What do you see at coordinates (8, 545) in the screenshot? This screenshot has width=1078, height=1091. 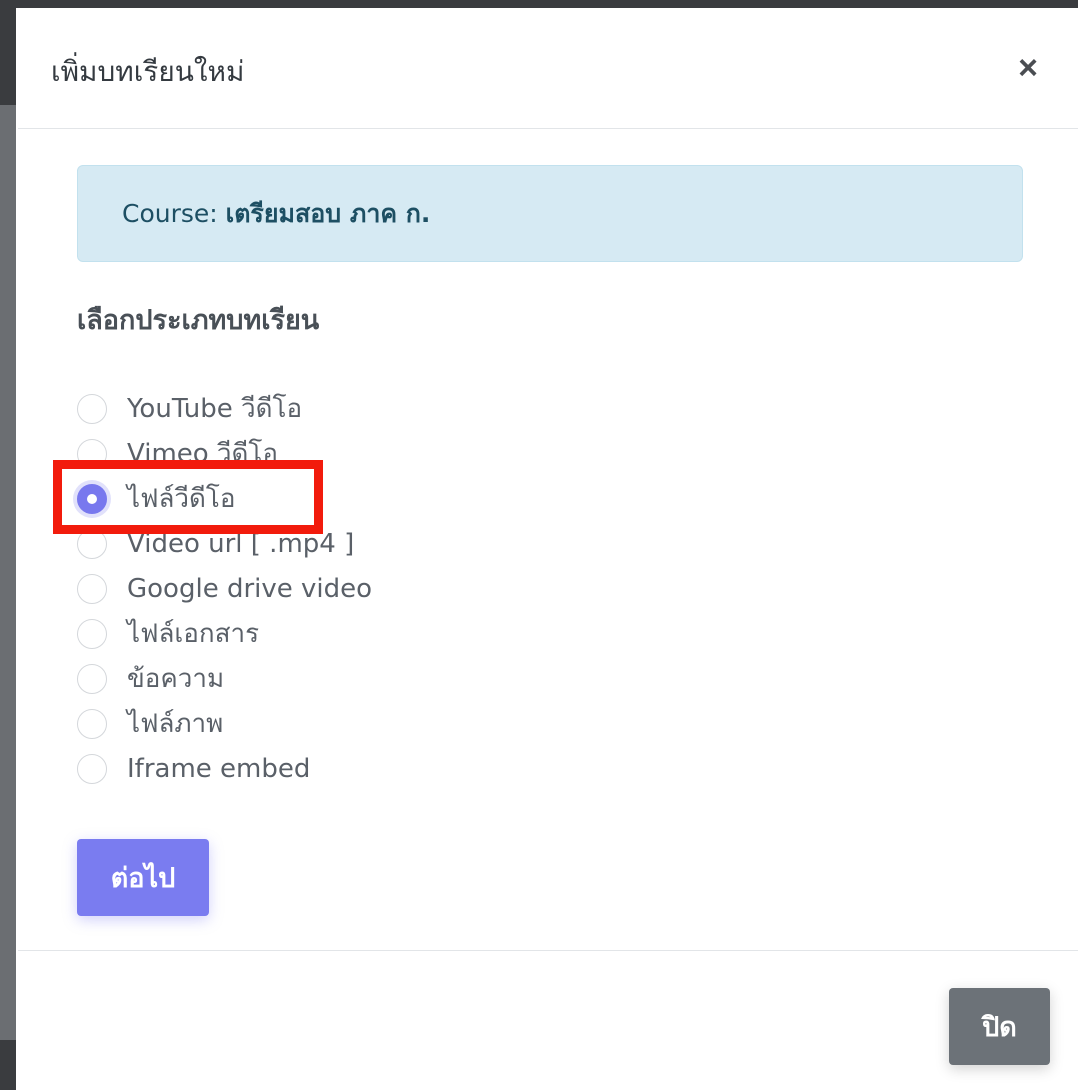 I see `background-page-strip` at bounding box center [8, 545].